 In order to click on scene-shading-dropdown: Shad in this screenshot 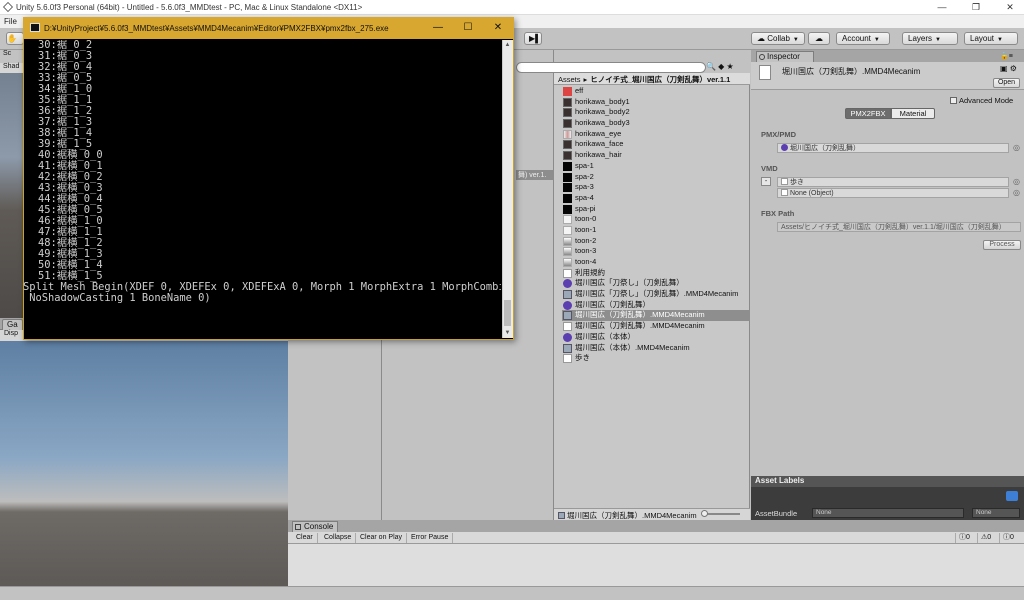, I will do `click(12, 68)`.